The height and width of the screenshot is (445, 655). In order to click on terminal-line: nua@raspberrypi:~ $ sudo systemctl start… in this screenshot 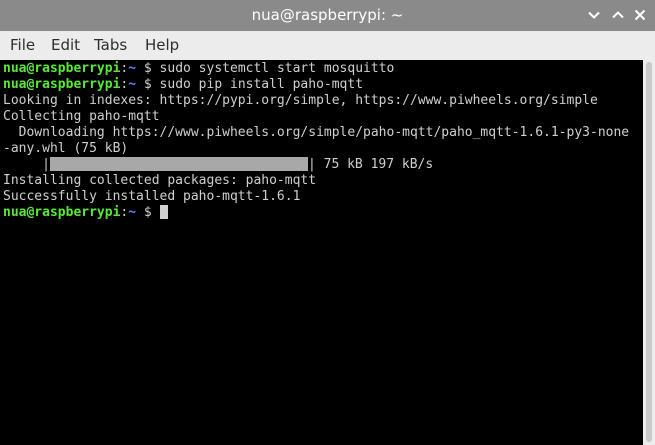, I will do `click(316, 69)`.